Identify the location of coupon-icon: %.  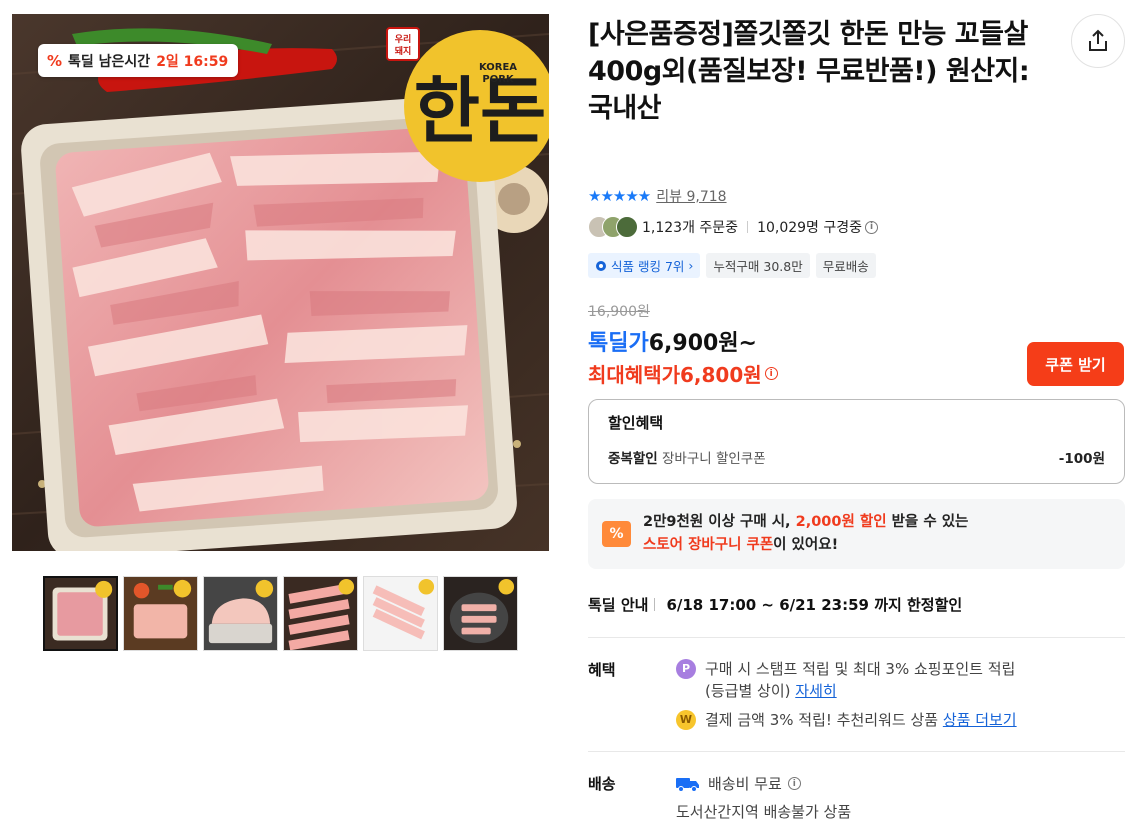
(616, 534).